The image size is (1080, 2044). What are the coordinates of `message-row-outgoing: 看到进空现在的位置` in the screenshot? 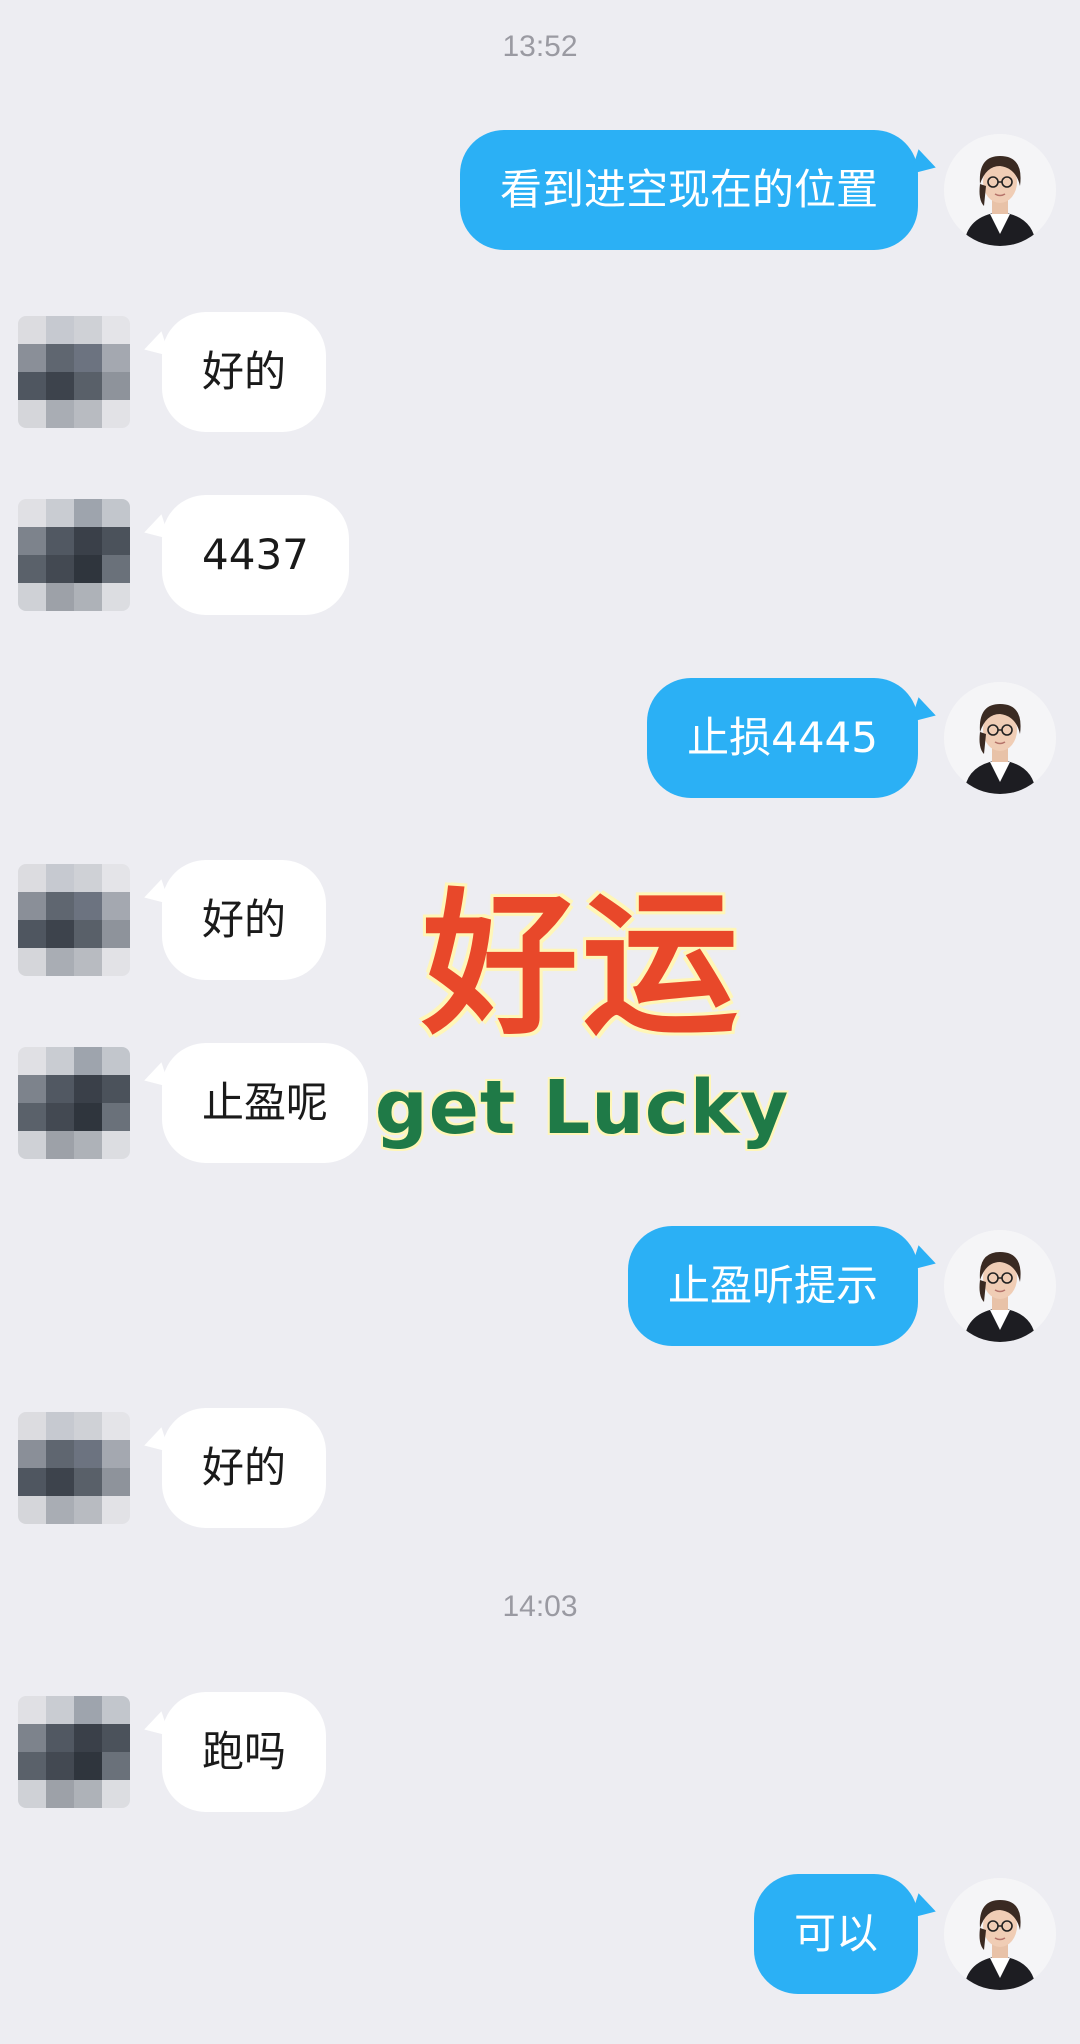 It's located at (540, 190).